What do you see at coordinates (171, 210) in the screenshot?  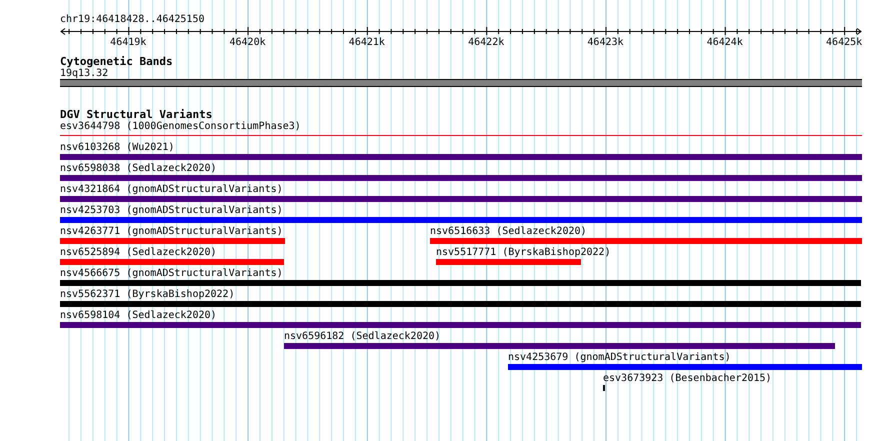 I see `variant-label: nsv4253703 (gnomADStructuralVariants)` at bounding box center [171, 210].